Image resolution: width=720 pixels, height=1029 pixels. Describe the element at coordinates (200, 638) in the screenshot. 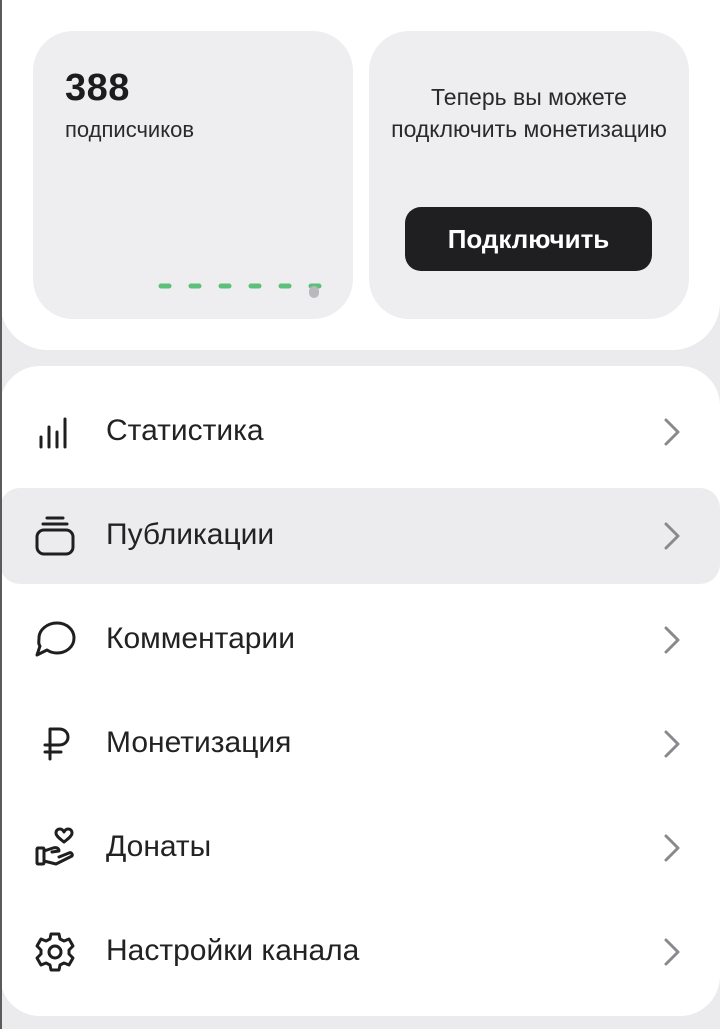

I see `menu-item-label: Комментарии` at that location.